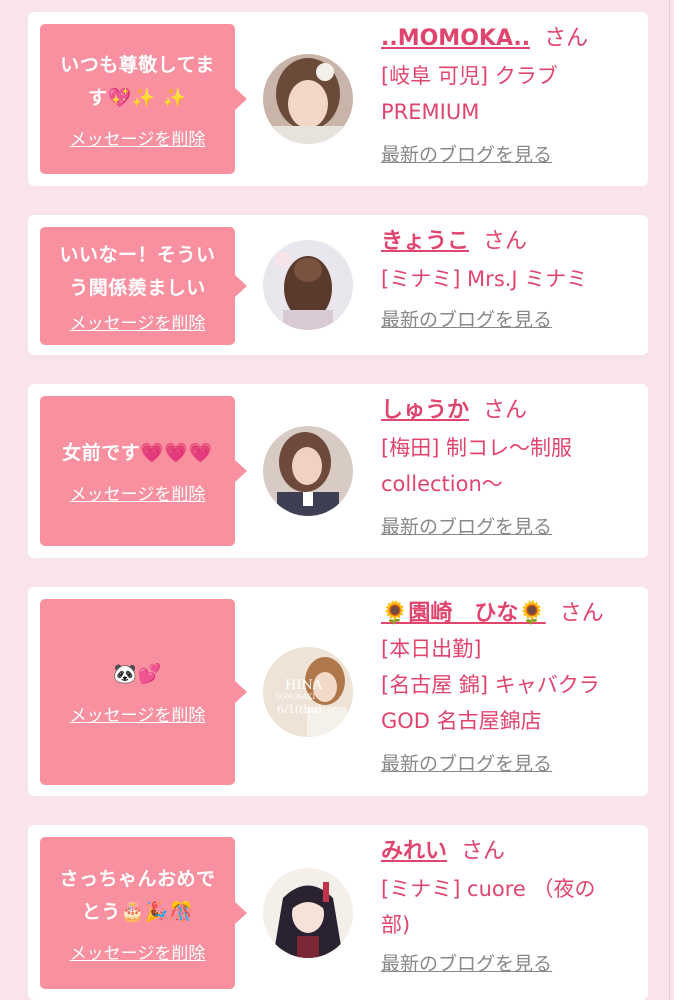  What do you see at coordinates (488, 889) in the screenshot?
I see `shop-line: [ミナミ] cuore （夜の` at bounding box center [488, 889].